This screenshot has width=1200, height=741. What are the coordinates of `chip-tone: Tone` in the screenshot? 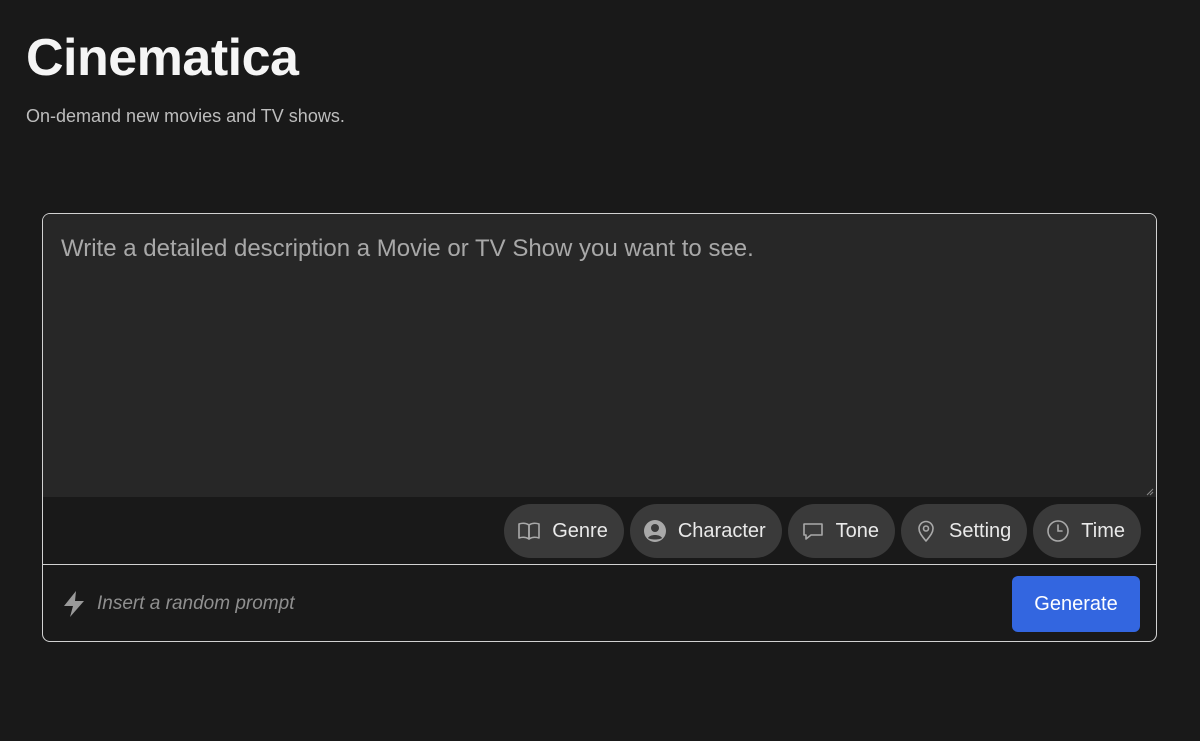 It's located at (841, 531).